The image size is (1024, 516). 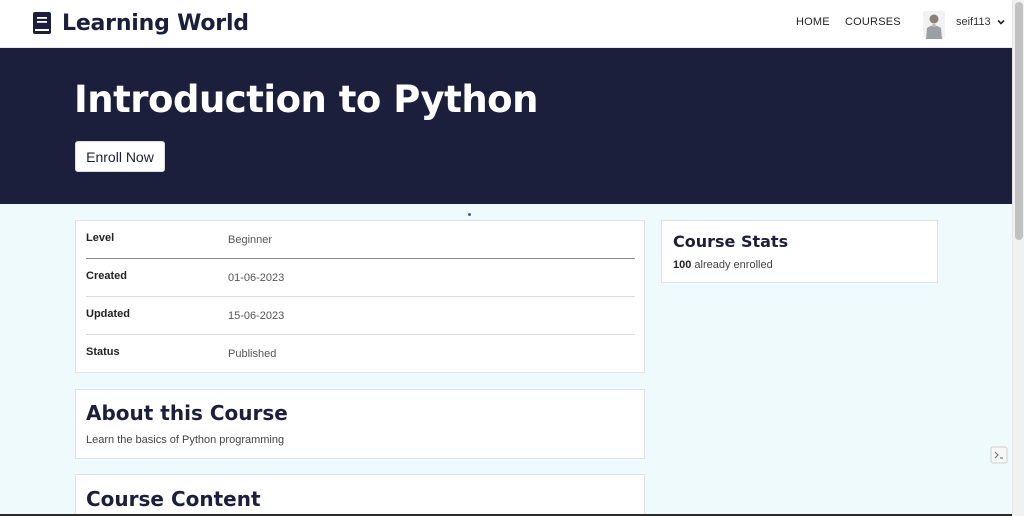 I want to click on top-navbar: Learning World HOME COURSES seif113, so click(x=506, y=24).